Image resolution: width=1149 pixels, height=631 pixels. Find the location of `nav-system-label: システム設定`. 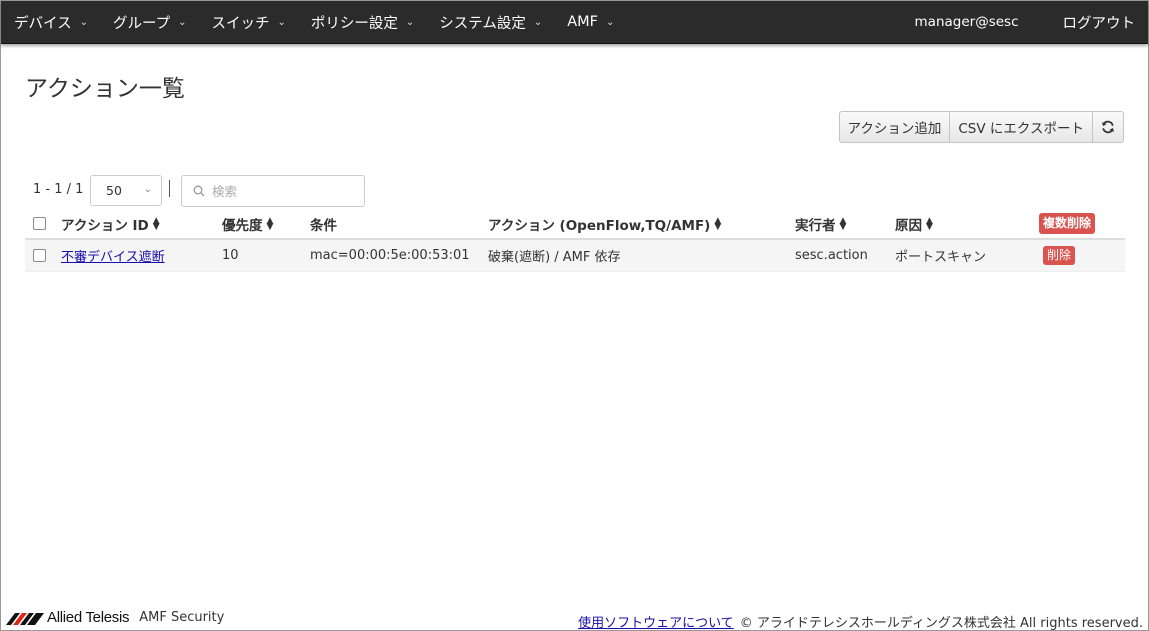

nav-system-label: システム設定 is located at coordinates (482, 23).